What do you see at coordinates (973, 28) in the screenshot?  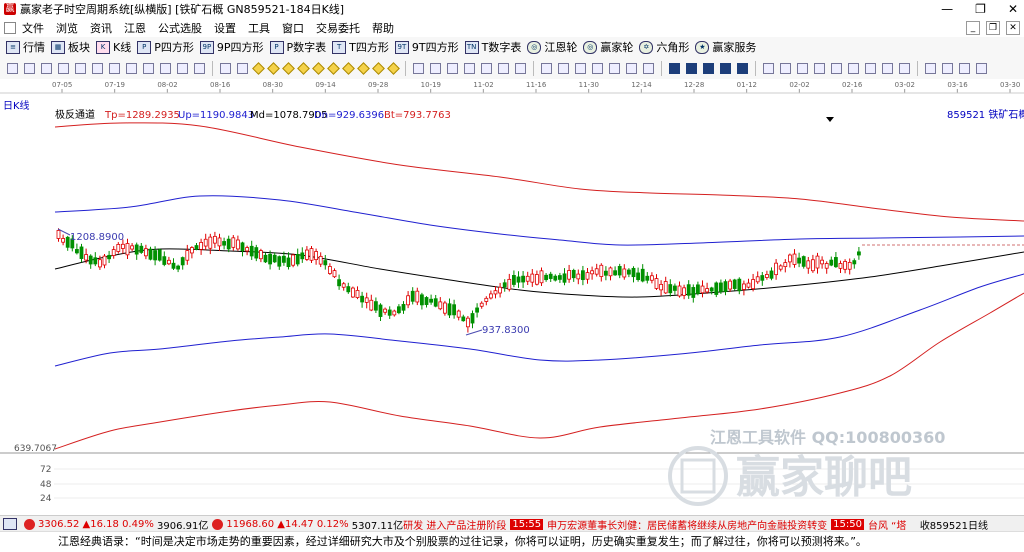 I see `child-minimize-button: _` at bounding box center [973, 28].